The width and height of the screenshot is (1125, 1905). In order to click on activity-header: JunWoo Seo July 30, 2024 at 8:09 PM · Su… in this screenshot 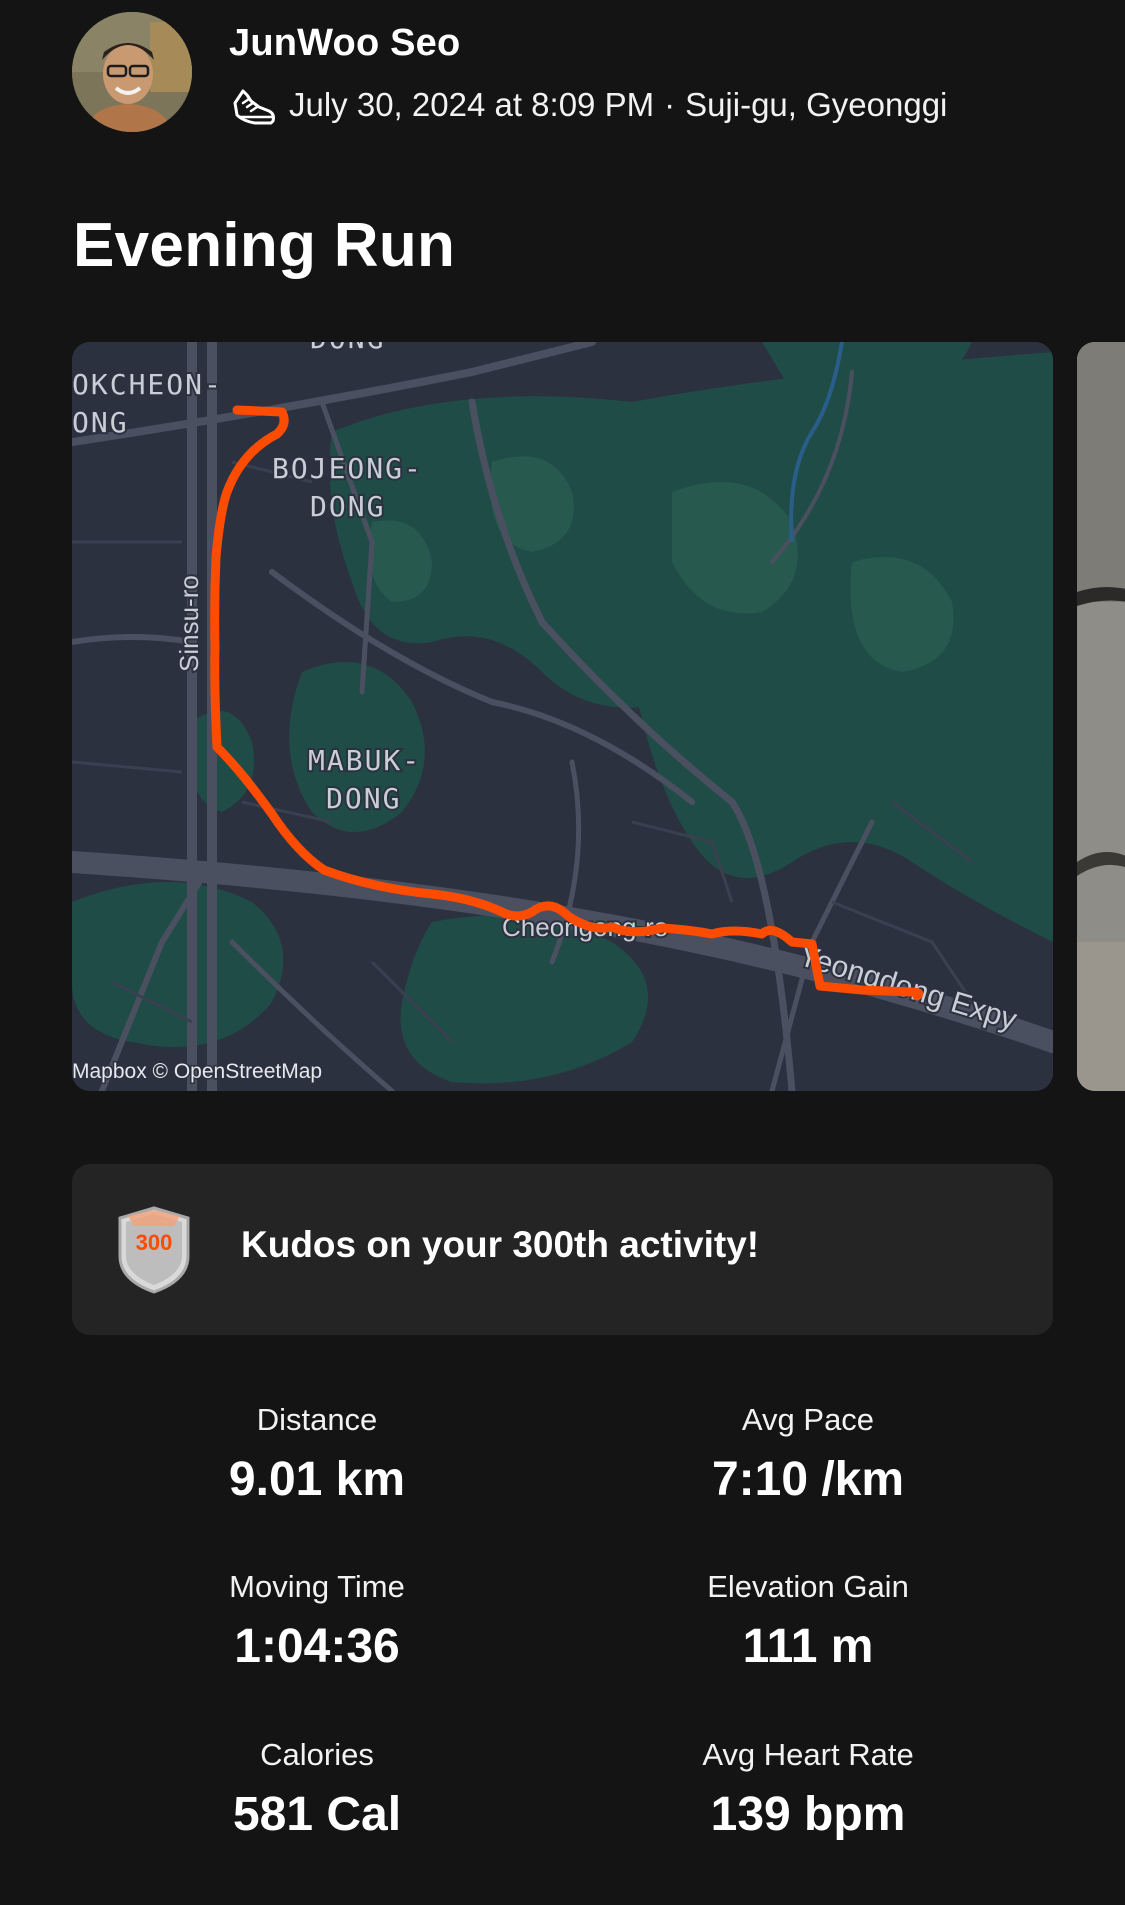, I will do `click(572, 72)`.